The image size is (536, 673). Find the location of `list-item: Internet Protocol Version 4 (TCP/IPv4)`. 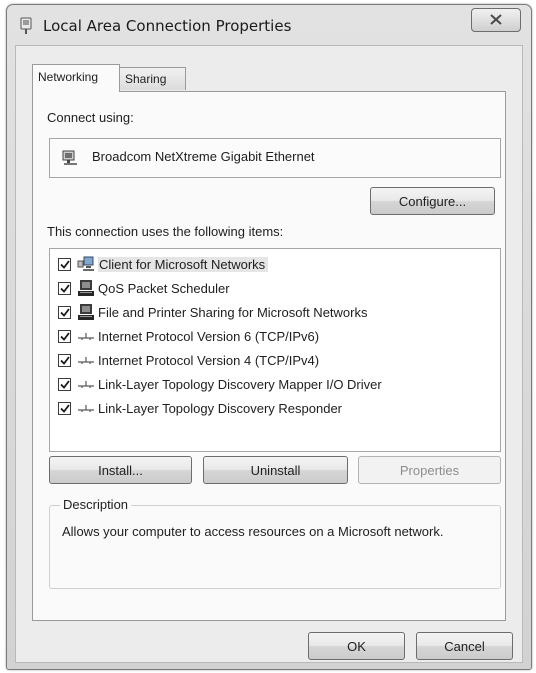

list-item: Internet Protocol Version 4 (TCP/IPv4) is located at coordinates (188, 360).